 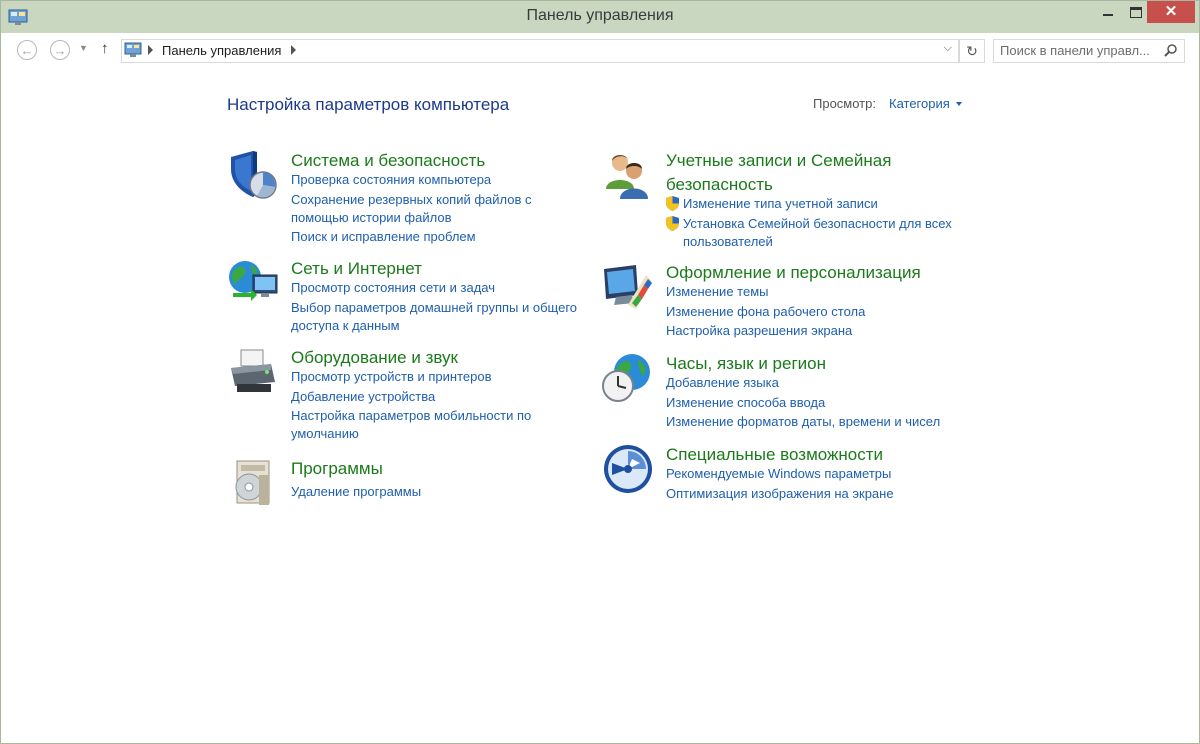 I want to click on category-title: Часы, язык и регион, so click(x=801, y=364).